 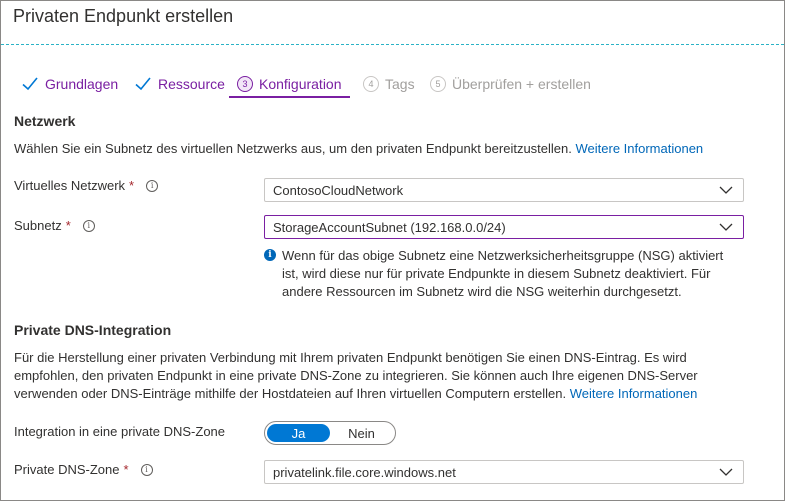 I want to click on step-number-badge: 4, so click(x=371, y=84).